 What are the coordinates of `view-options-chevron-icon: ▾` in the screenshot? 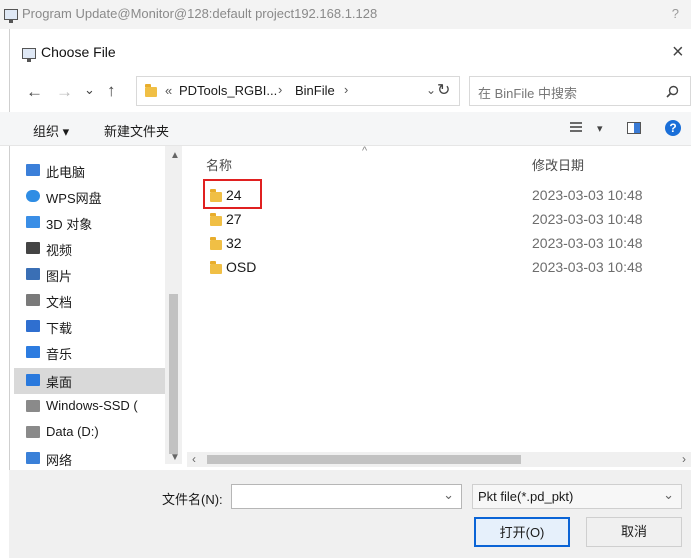 It's located at (600, 128).